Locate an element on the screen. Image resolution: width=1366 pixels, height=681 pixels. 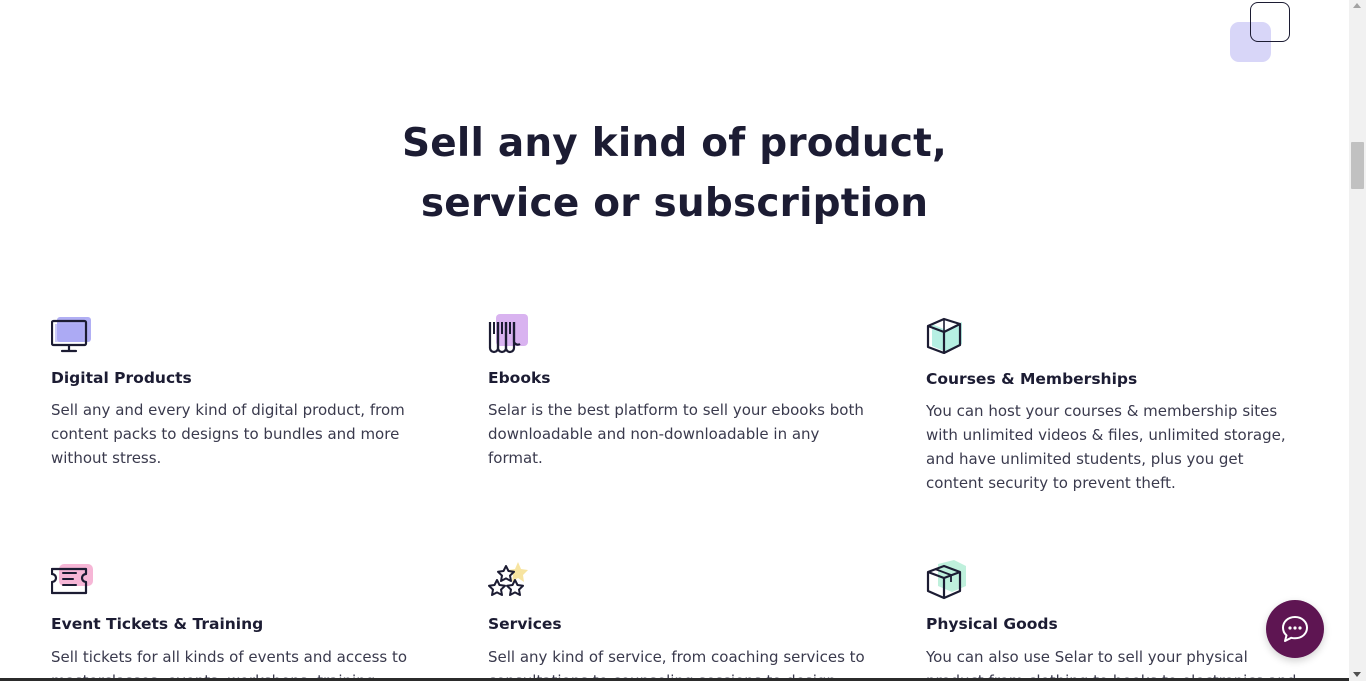
ticket-icon is located at coordinates (72, 579).